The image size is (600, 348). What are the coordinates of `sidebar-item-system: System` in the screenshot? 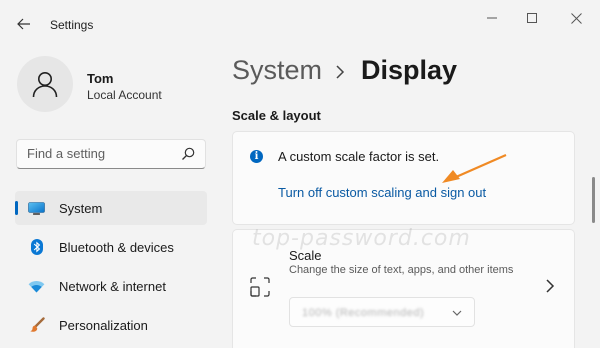 It's located at (111, 208).